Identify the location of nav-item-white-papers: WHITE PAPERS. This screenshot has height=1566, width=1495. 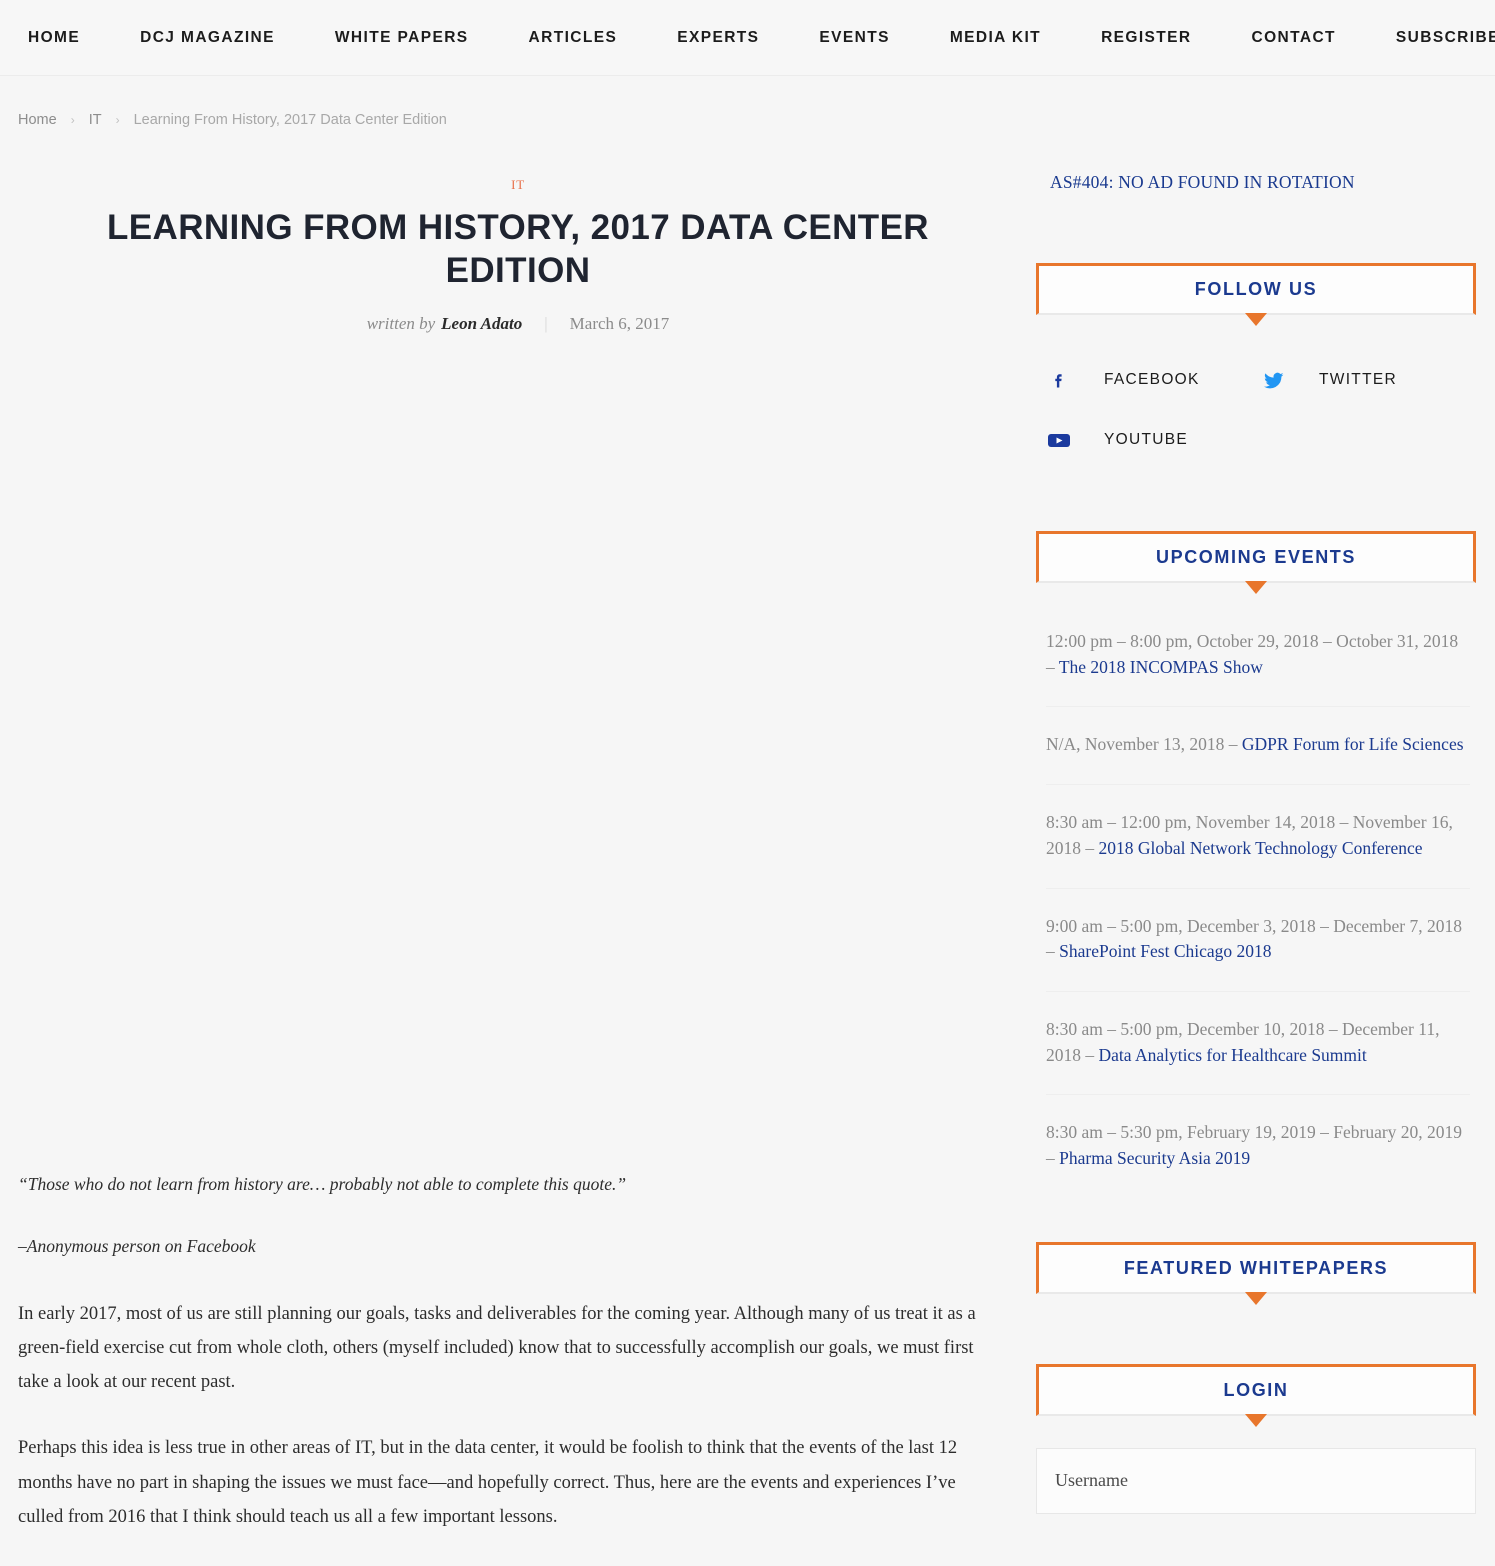
(402, 38).